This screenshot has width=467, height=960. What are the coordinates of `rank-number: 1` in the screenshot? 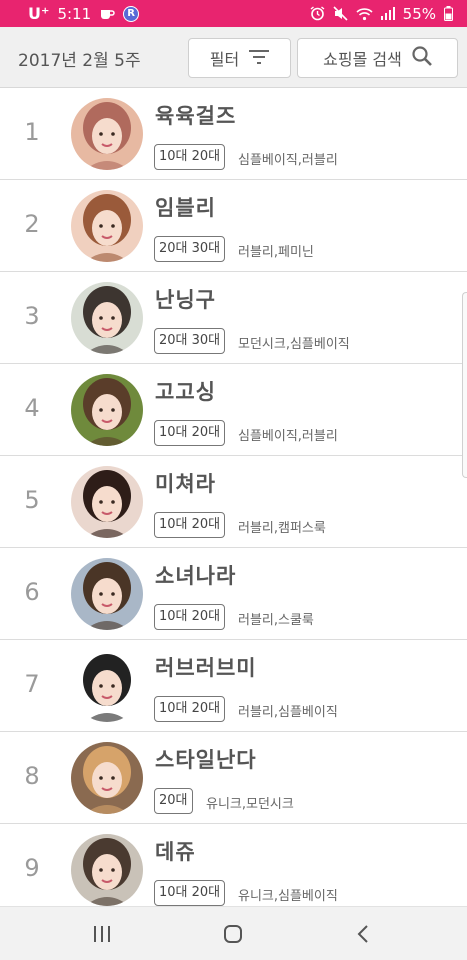 It's located at (32, 132).